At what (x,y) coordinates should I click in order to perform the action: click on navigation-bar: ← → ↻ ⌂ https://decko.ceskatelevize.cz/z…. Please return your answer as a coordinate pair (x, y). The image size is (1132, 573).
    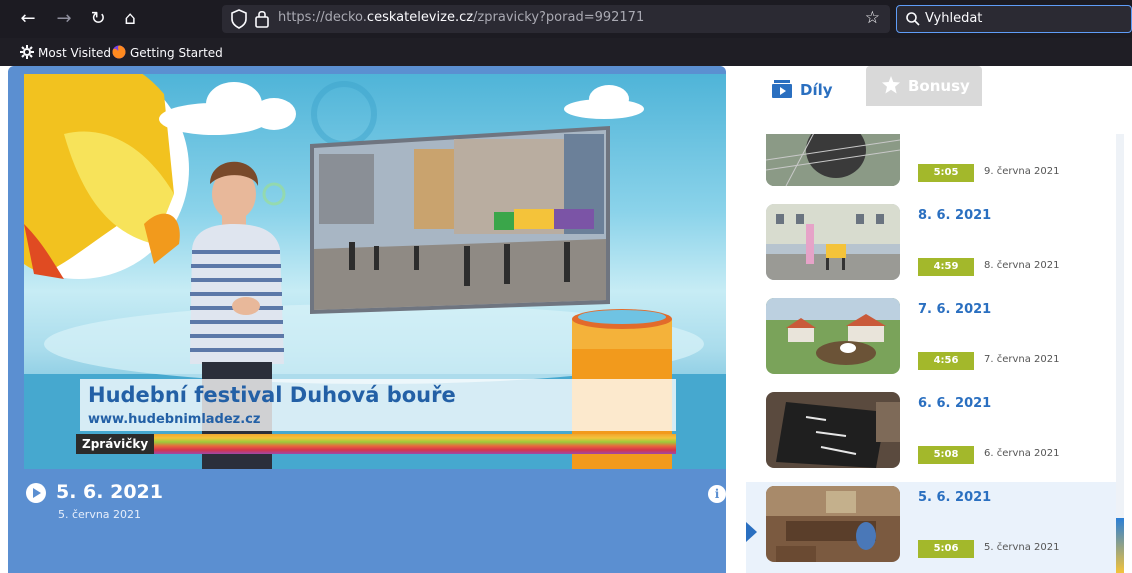
    Looking at the image, I should click on (566, 19).